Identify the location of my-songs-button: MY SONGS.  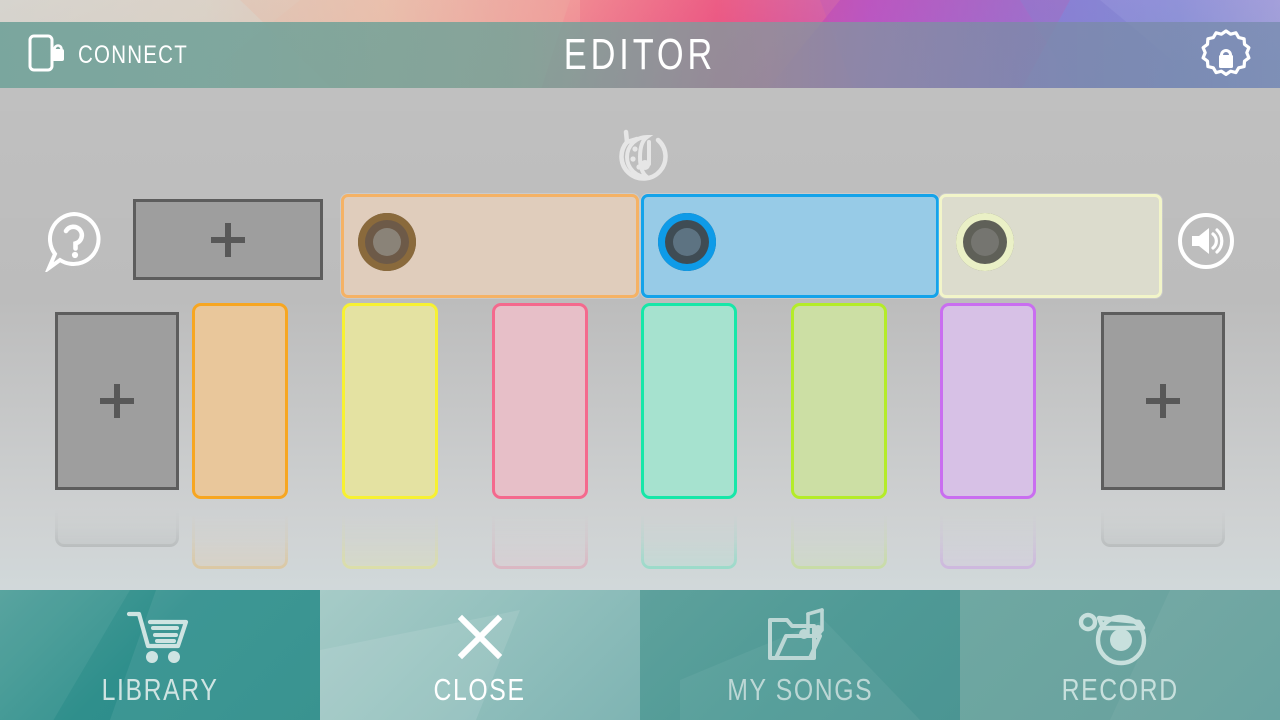
(800, 655).